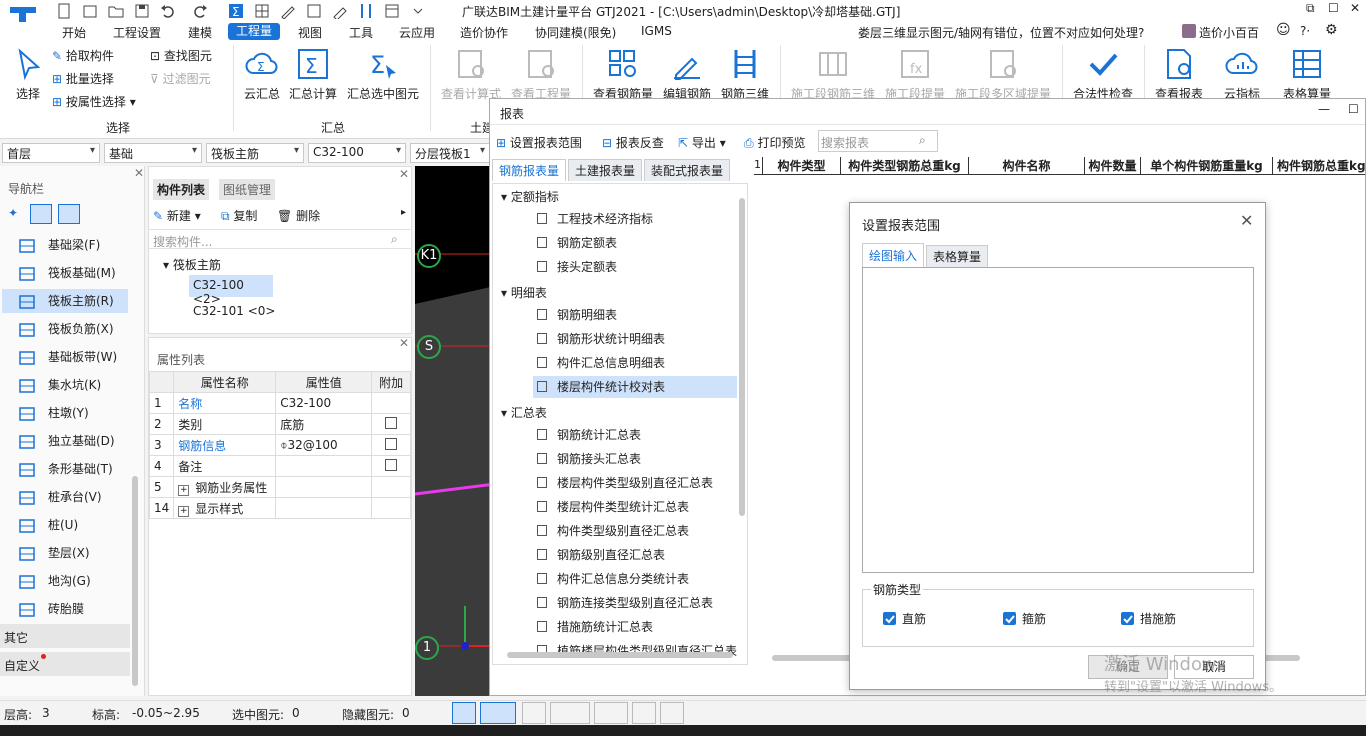 Image resolution: width=1366 pixels, height=736 pixels. Describe the element at coordinates (889, 618) in the screenshot. I see `checkbox-checked-icon` at that location.